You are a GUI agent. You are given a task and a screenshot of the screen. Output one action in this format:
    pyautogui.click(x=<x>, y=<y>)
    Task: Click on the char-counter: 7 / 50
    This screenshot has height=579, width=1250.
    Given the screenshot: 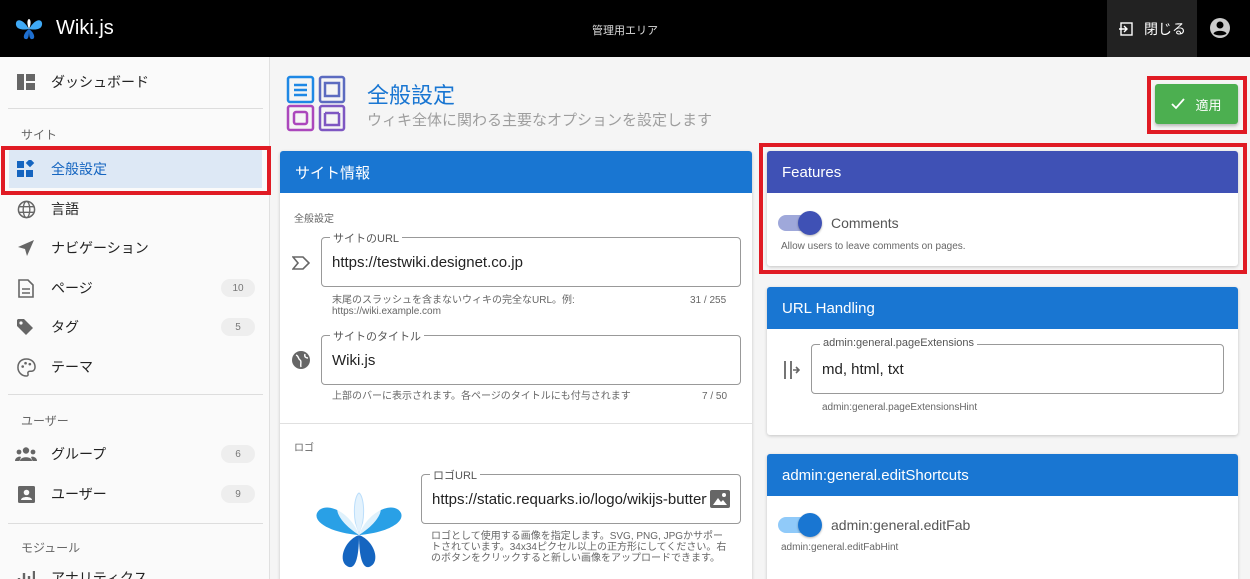 What is the action you would take?
    pyautogui.click(x=715, y=396)
    